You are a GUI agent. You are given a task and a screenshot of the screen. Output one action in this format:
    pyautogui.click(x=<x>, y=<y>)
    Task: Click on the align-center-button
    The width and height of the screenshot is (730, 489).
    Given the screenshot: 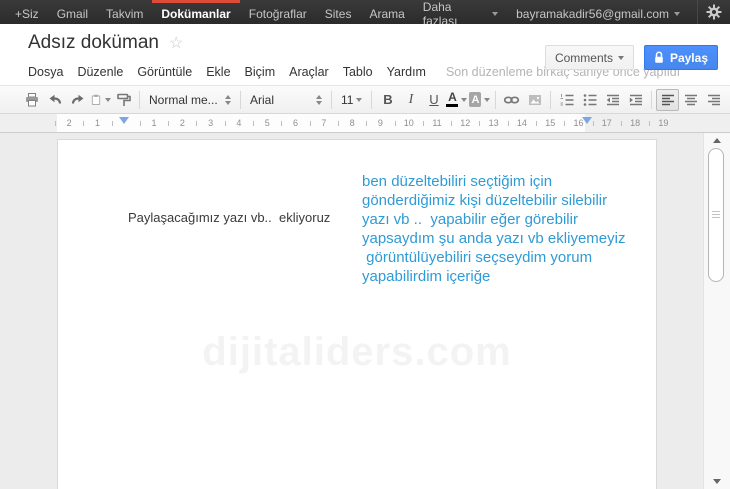 What is the action you would take?
    pyautogui.click(x=690, y=100)
    